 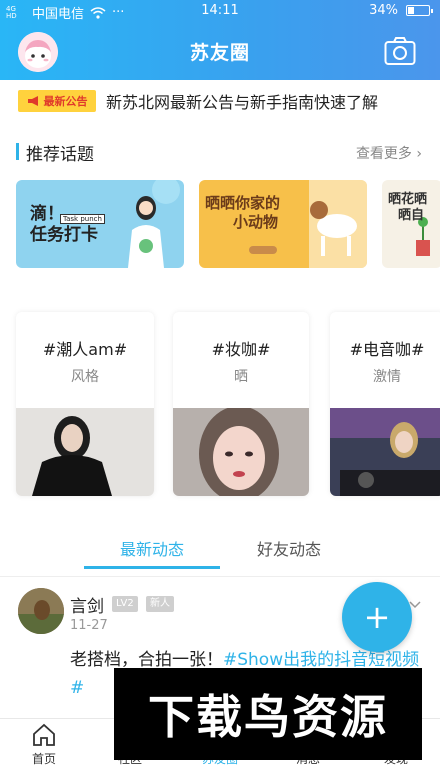 What do you see at coordinates (289, 548) in the screenshot?
I see `tab-friends: 好友动态` at bounding box center [289, 548].